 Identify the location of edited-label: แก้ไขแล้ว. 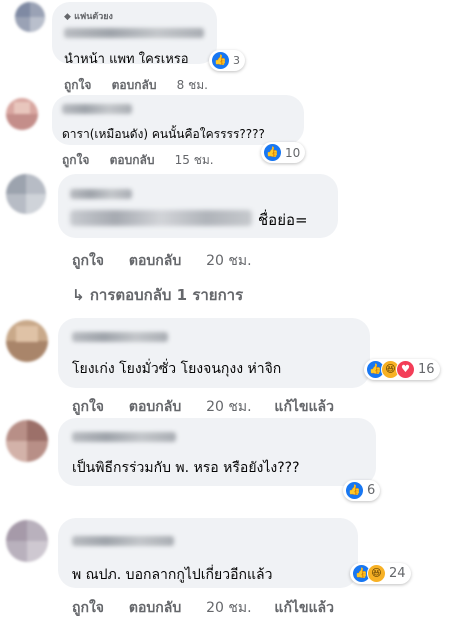
(304, 608).